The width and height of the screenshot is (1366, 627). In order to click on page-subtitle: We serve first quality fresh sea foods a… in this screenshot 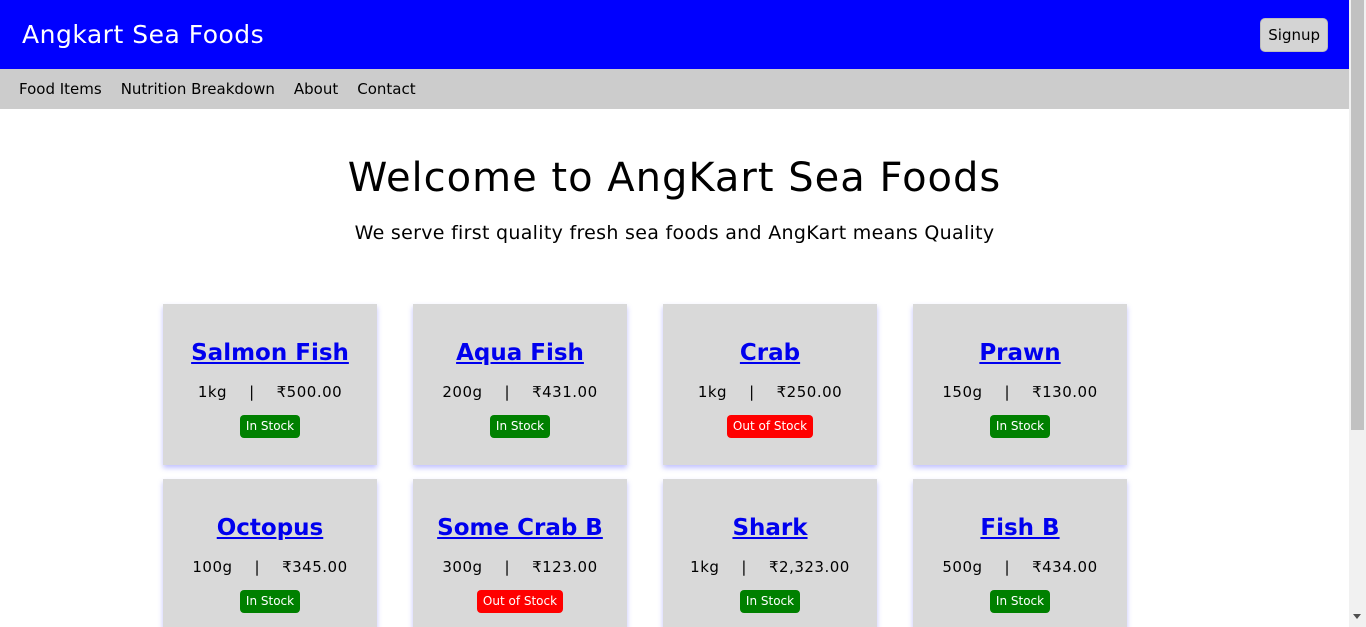, I will do `click(674, 233)`.